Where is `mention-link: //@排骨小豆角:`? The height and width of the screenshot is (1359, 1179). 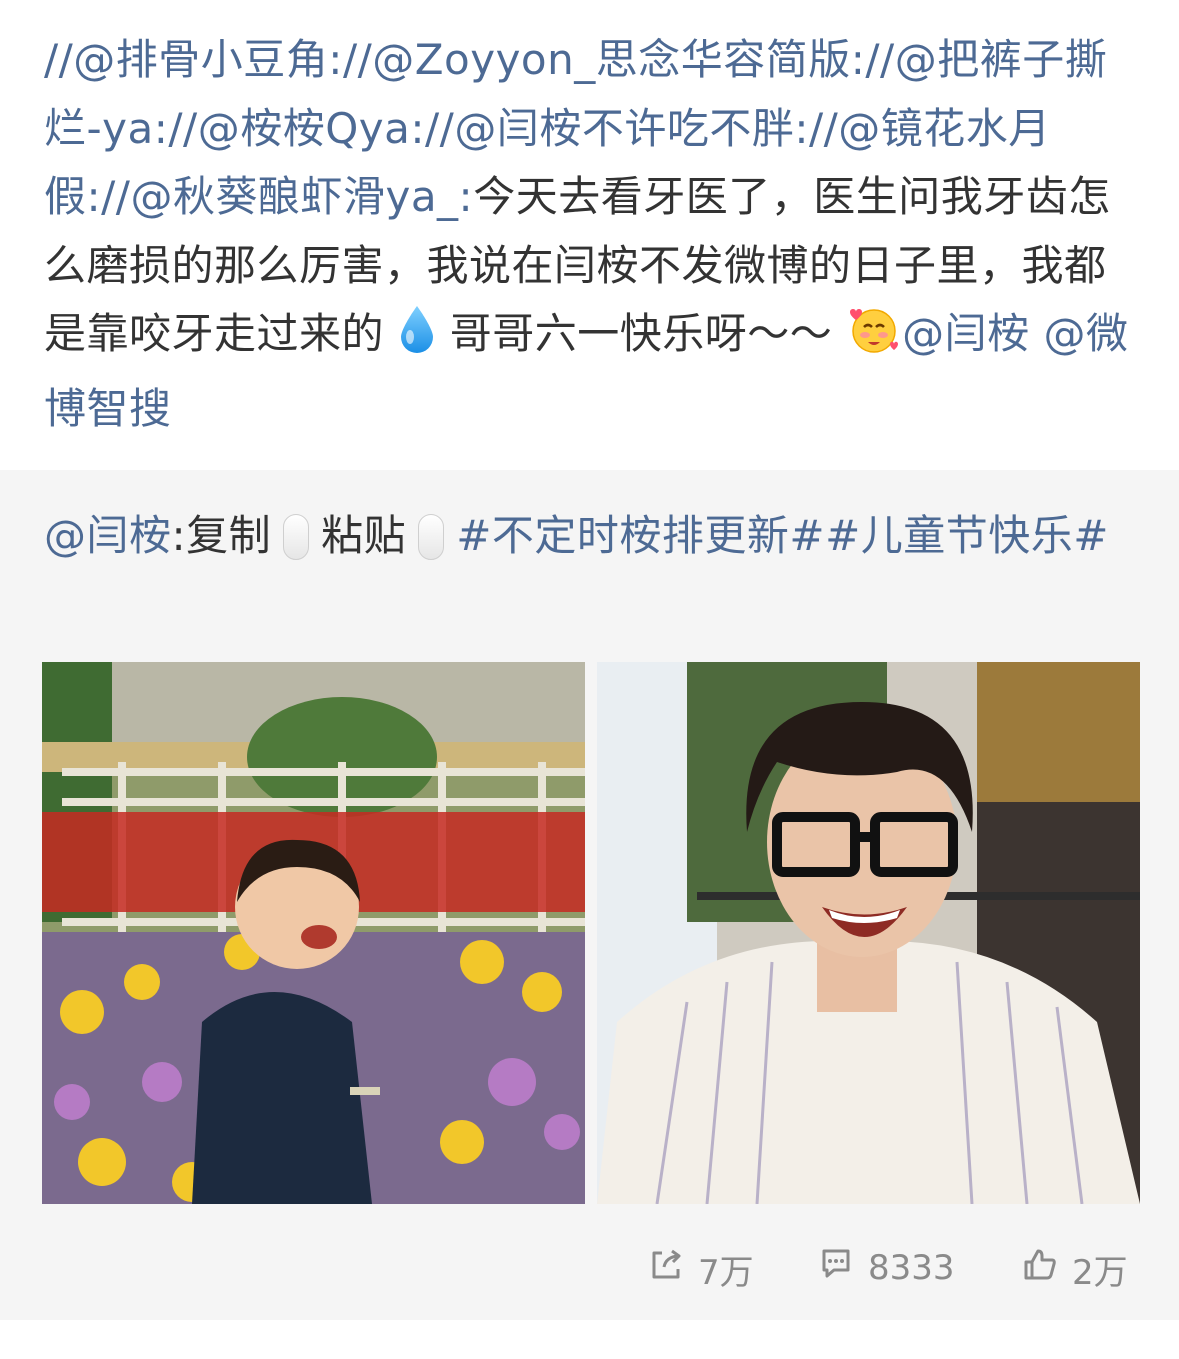 mention-link: //@排骨小豆角: is located at coordinates (193, 59).